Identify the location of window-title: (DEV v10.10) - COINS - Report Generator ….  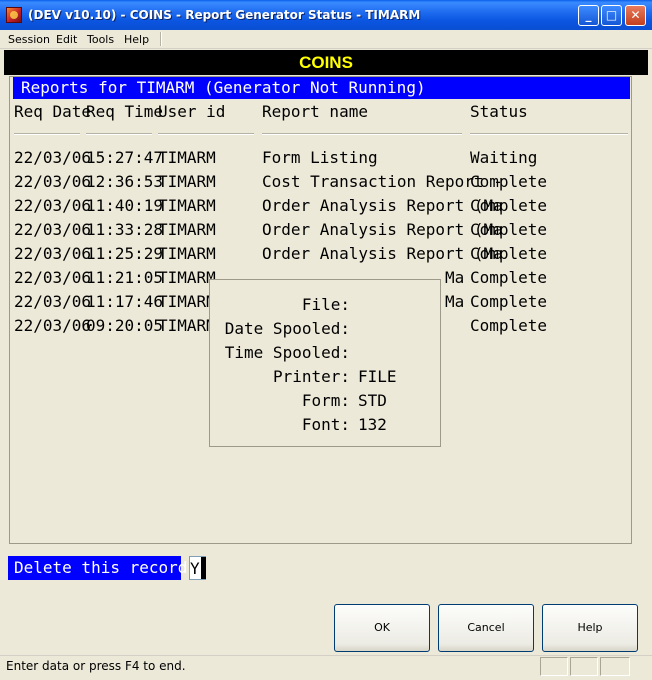
(224, 15).